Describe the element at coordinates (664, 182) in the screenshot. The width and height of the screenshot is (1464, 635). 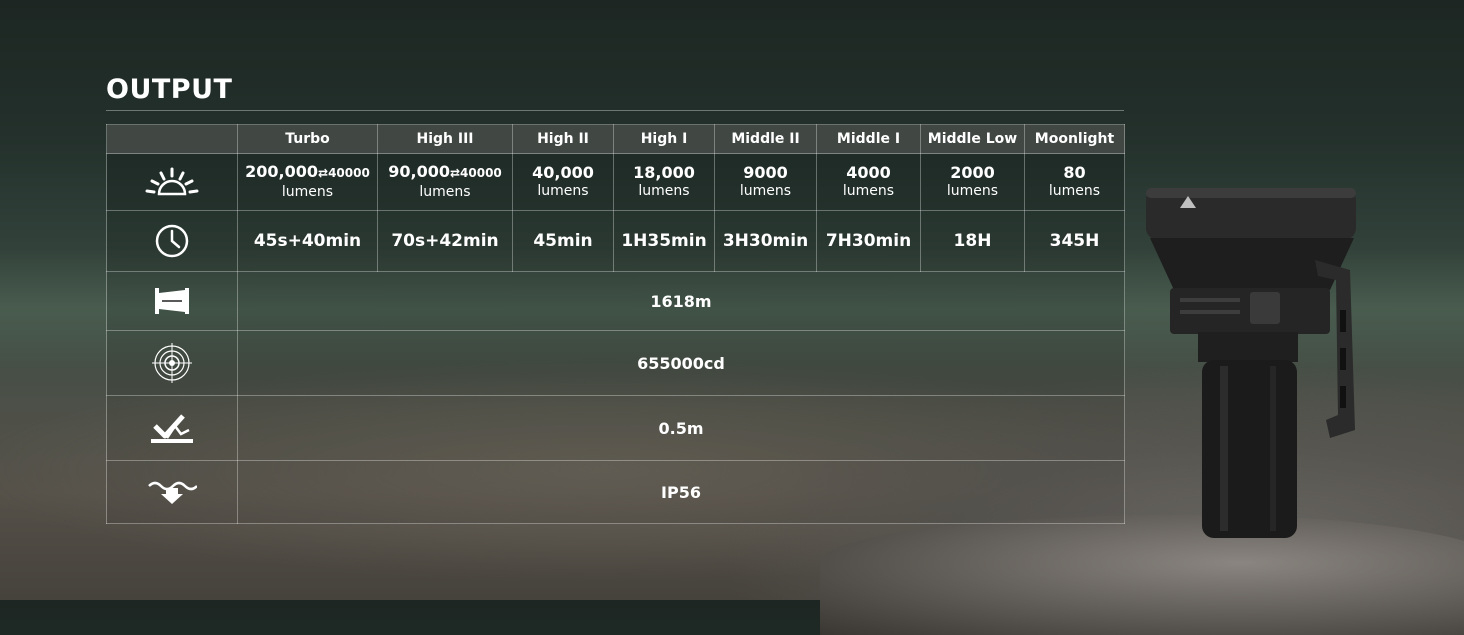
I see `lumens-cell: 18,000 lumens` at that location.